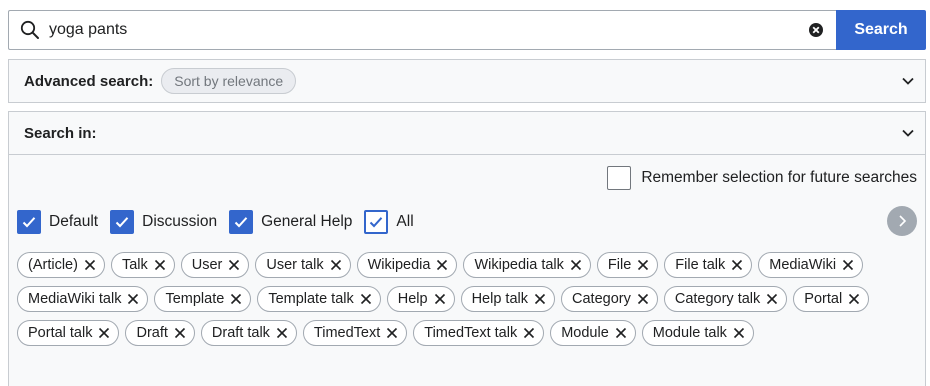 This screenshot has height=386, width=930. I want to click on sort-chip: Sort by relevance, so click(229, 81).